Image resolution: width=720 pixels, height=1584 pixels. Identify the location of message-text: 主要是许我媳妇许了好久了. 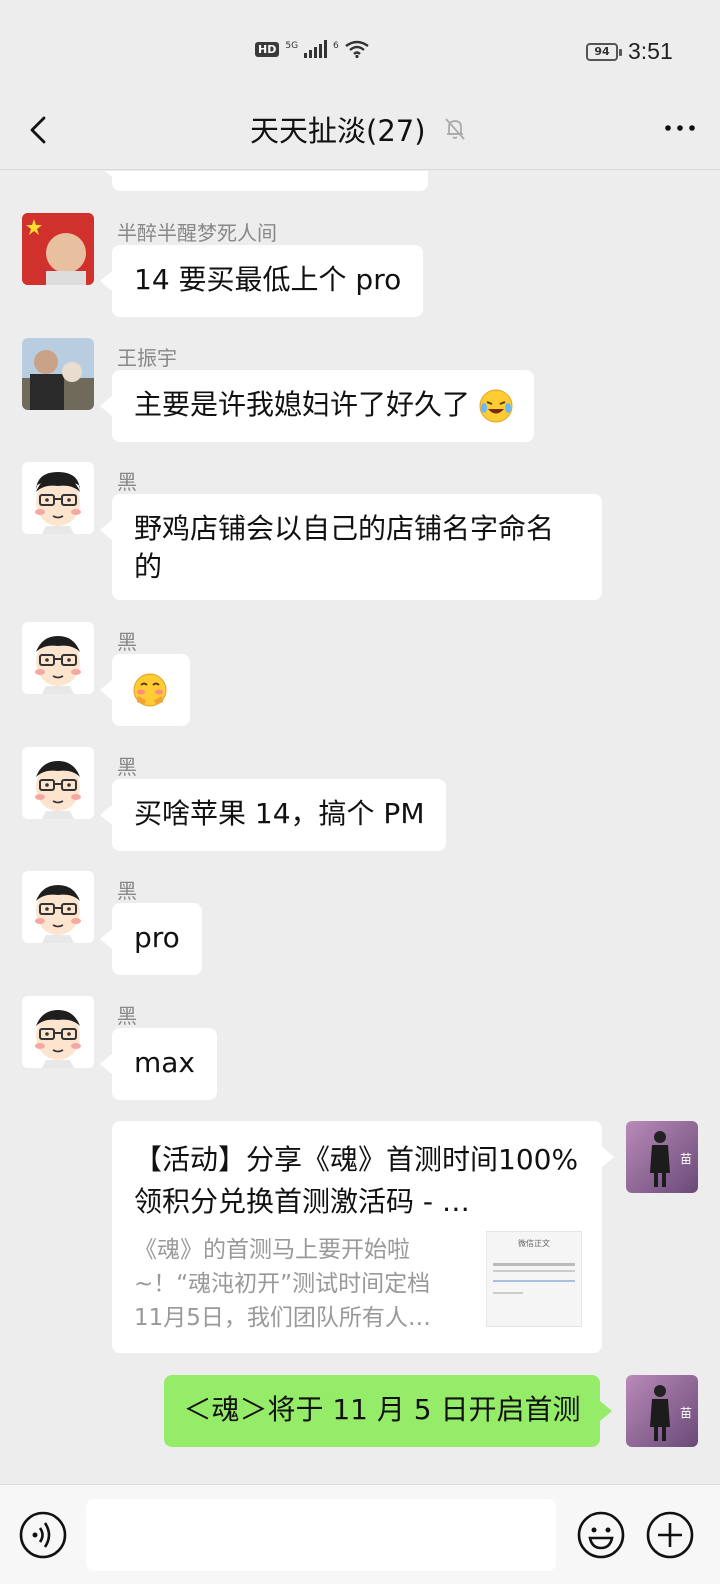
(302, 404).